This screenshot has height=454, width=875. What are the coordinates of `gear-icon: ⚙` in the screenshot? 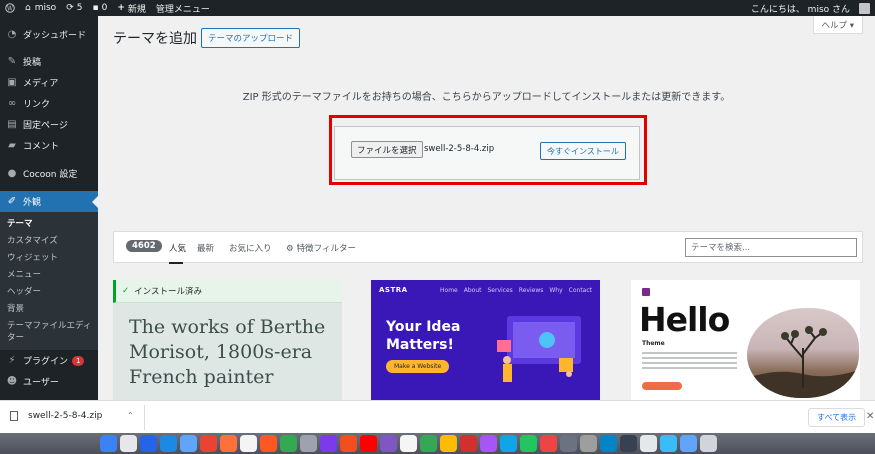 It's located at (290, 249).